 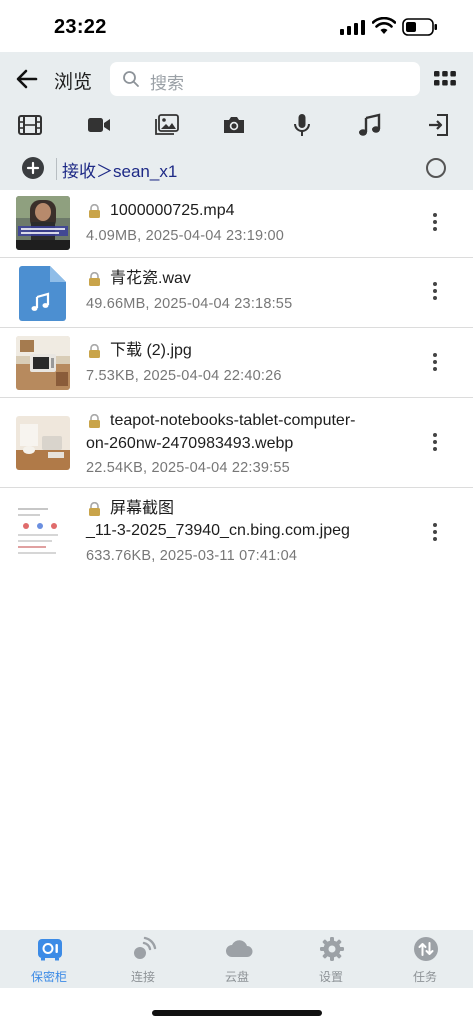 I want to click on tab-settings: 设置, so click(x=331, y=959).